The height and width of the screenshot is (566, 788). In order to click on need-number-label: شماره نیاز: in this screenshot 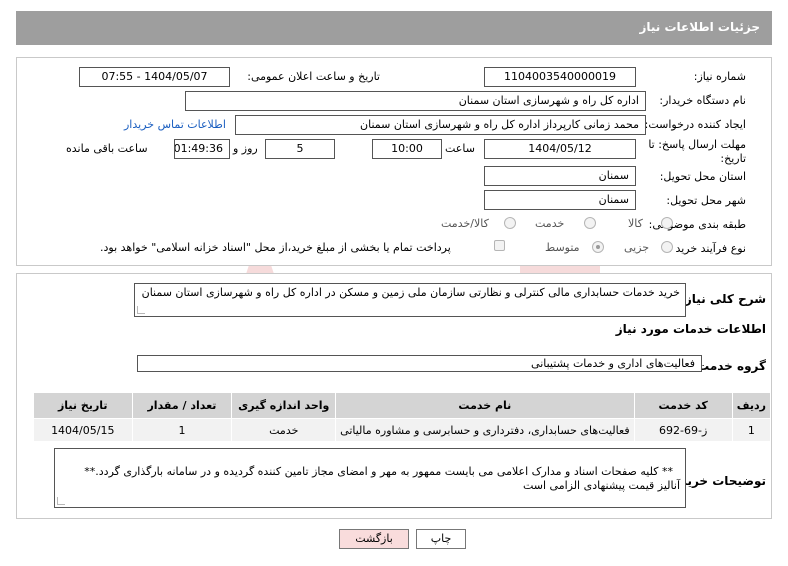, I will do `click(719, 76)`.